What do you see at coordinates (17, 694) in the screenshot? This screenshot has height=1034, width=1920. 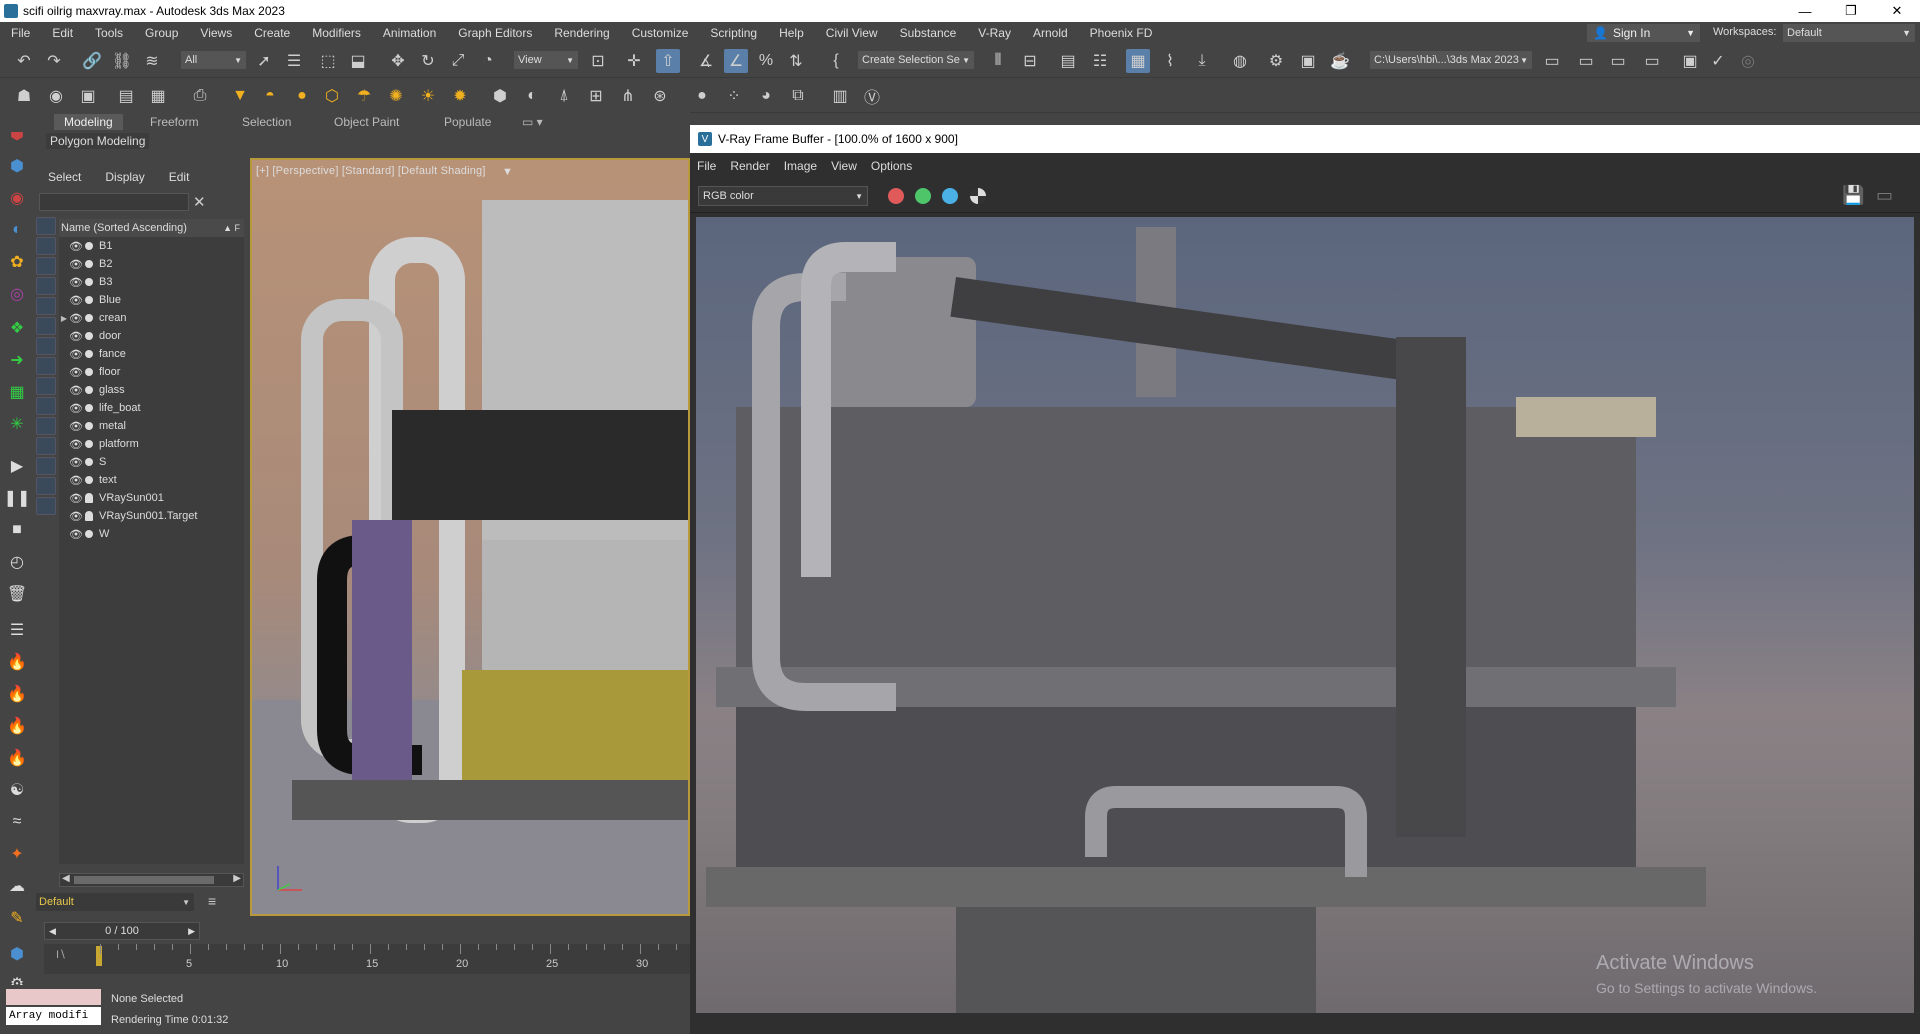 I see `phoenix-flame-icon: 🔥` at bounding box center [17, 694].